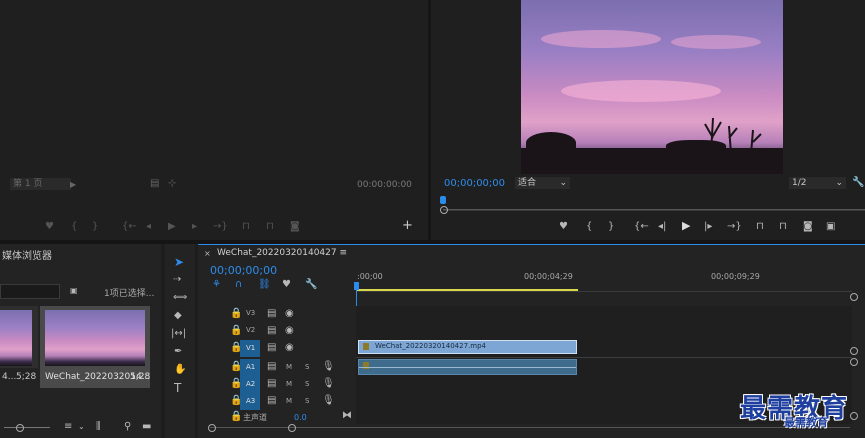  Describe the element at coordinates (146, 427) in the screenshot. I see `folder-icon: ▬` at that location.